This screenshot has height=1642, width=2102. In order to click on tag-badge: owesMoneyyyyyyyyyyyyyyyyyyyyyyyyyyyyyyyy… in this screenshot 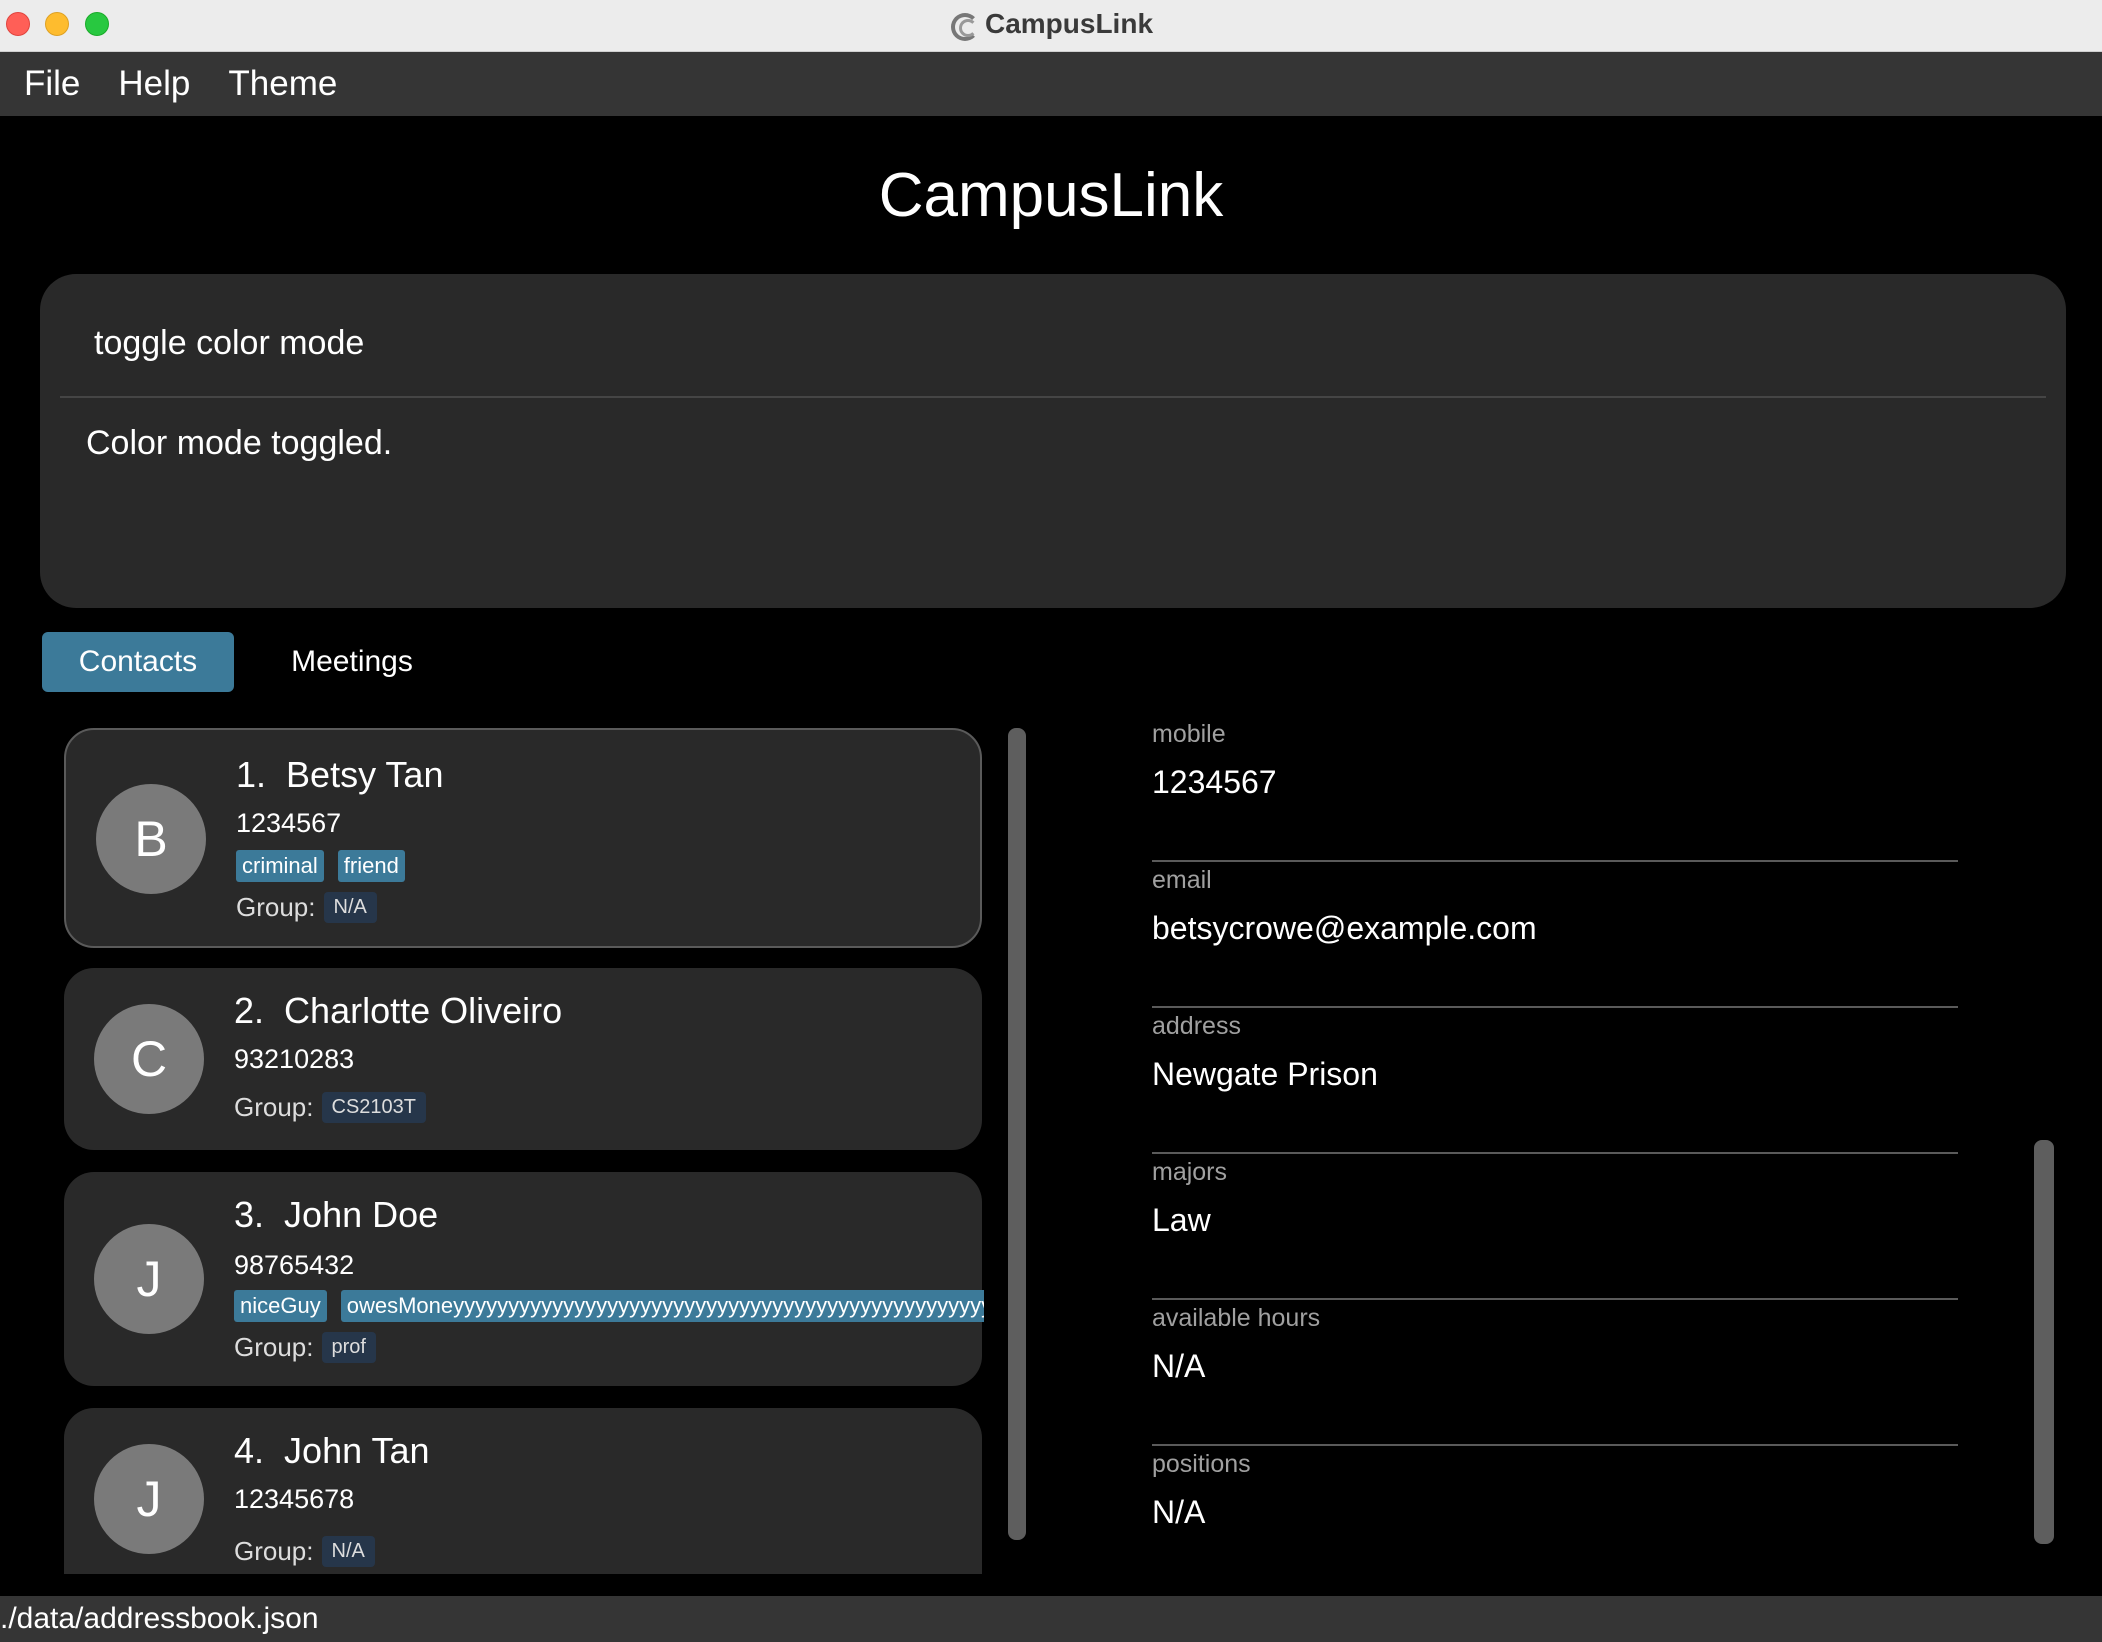, I will do `click(662, 1306)`.